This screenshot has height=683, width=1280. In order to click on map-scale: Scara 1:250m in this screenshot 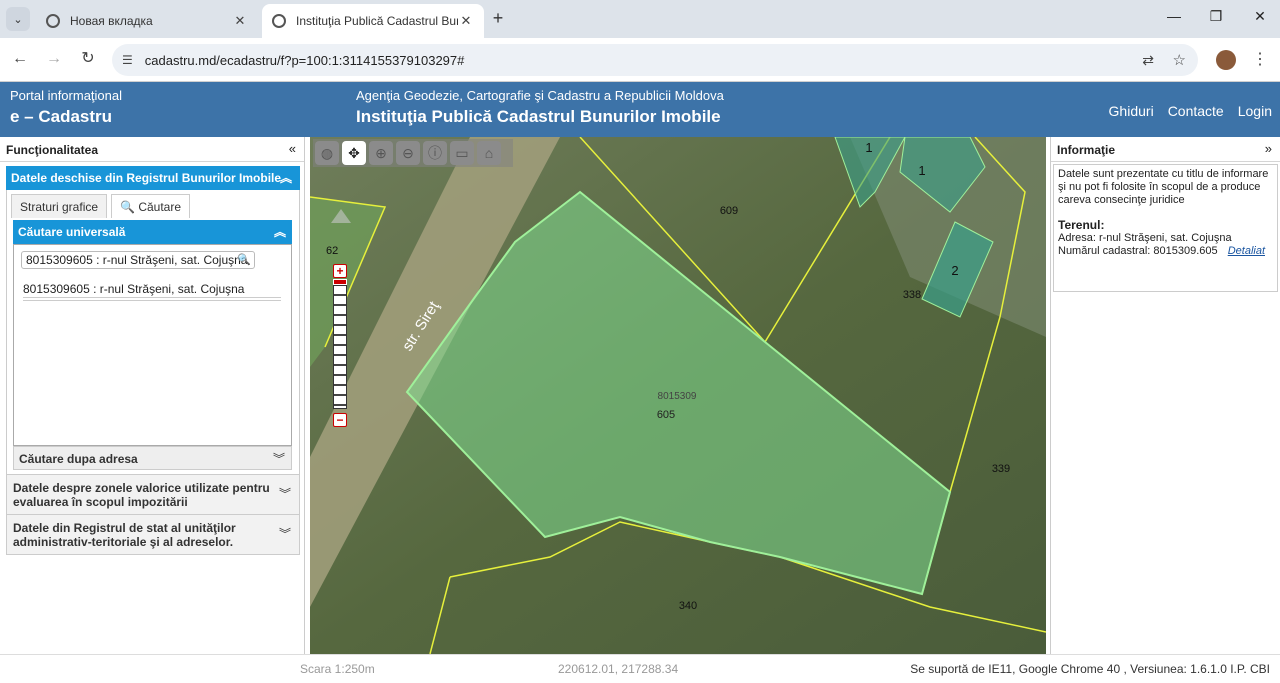, I will do `click(337, 669)`.